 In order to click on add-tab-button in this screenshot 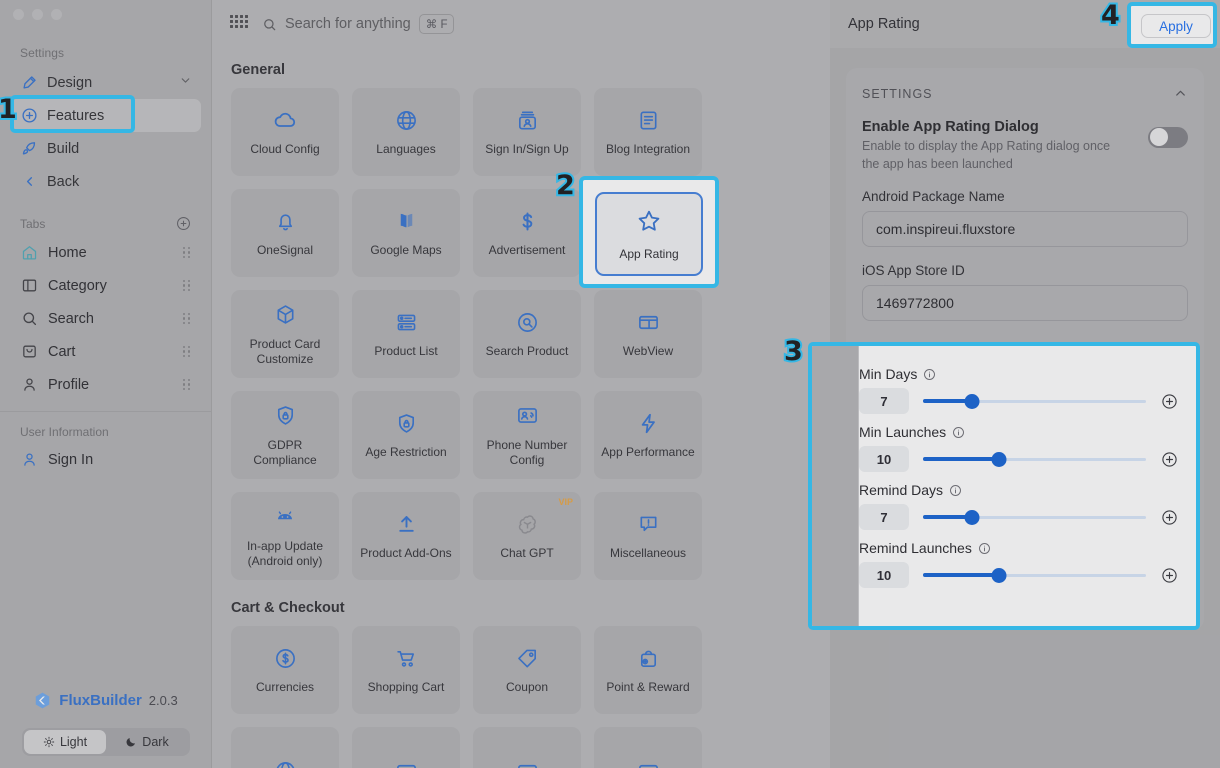, I will do `click(183, 223)`.